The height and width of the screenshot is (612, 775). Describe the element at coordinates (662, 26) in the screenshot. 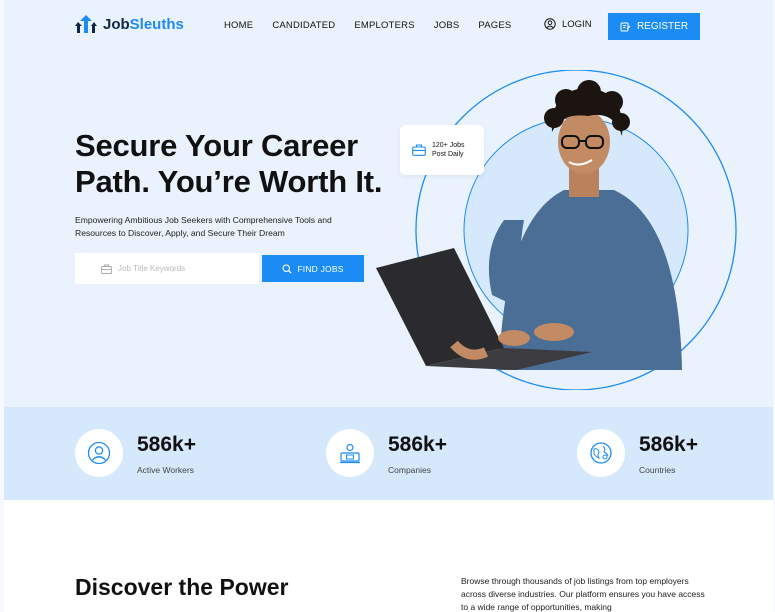

I see `register-label: REGISTER` at that location.